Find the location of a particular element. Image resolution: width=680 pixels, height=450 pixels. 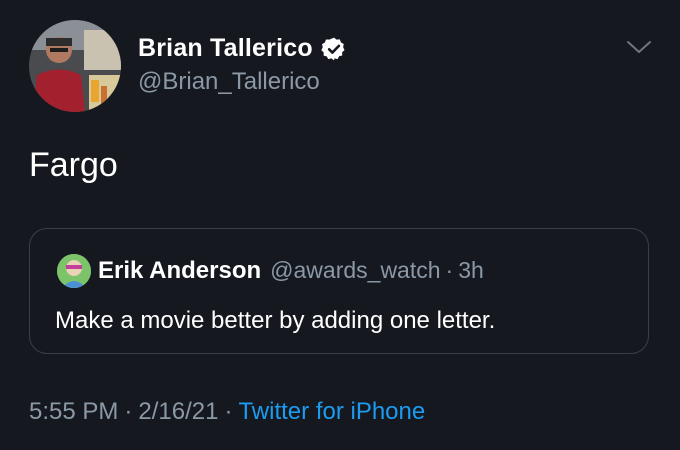

tweet-text: Fargo is located at coordinates (73, 165).